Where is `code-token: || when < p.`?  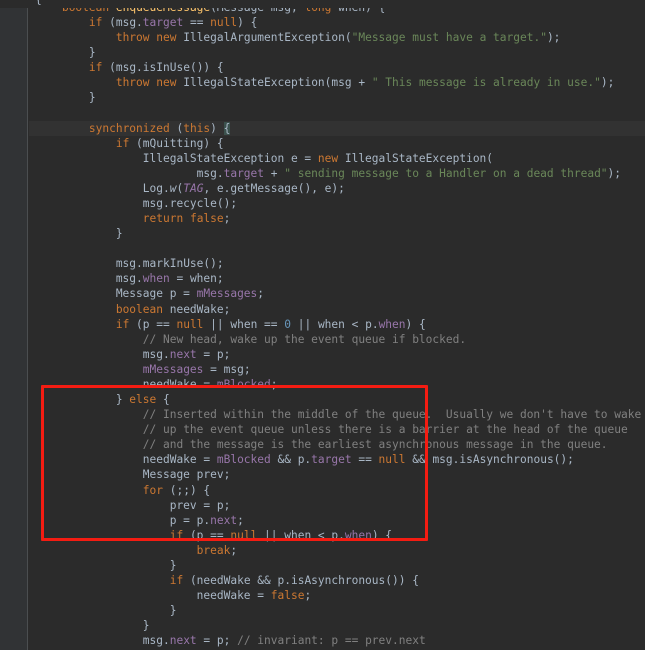
code-token: || when < p. is located at coordinates (335, 324).